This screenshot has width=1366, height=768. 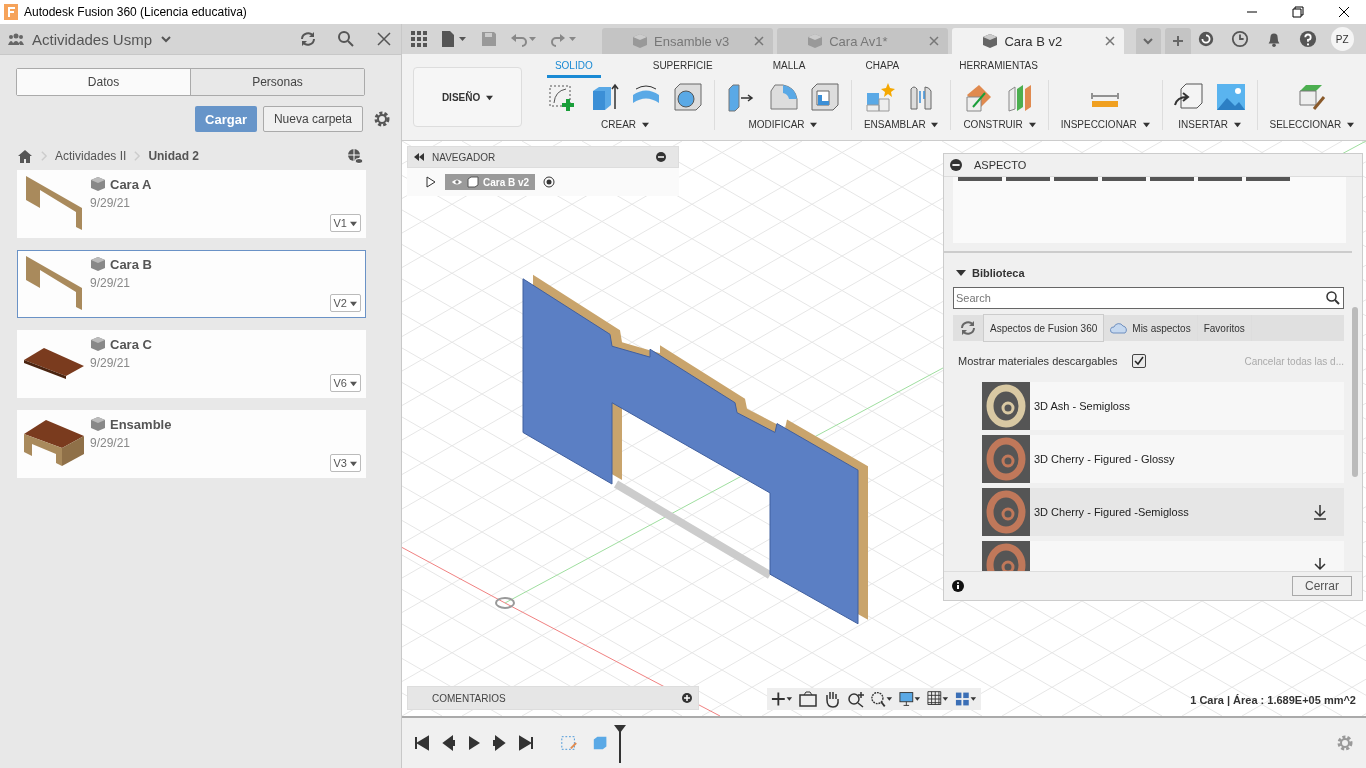 What do you see at coordinates (131, 184) in the screenshot?
I see `file-name: Cara A` at bounding box center [131, 184].